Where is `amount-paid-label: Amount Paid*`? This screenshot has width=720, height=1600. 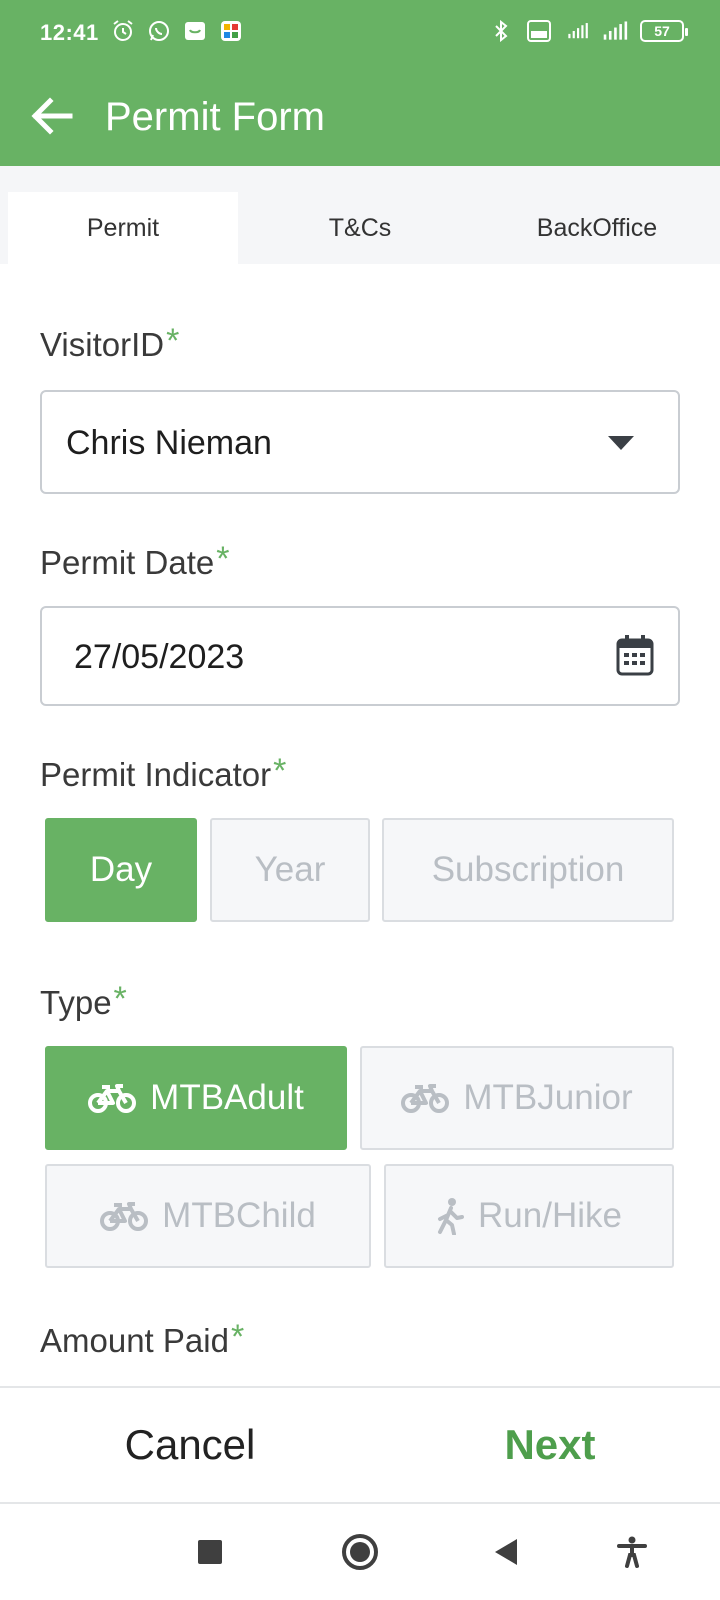 amount-paid-label: Amount Paid* is located at coordinates (142, 1339).